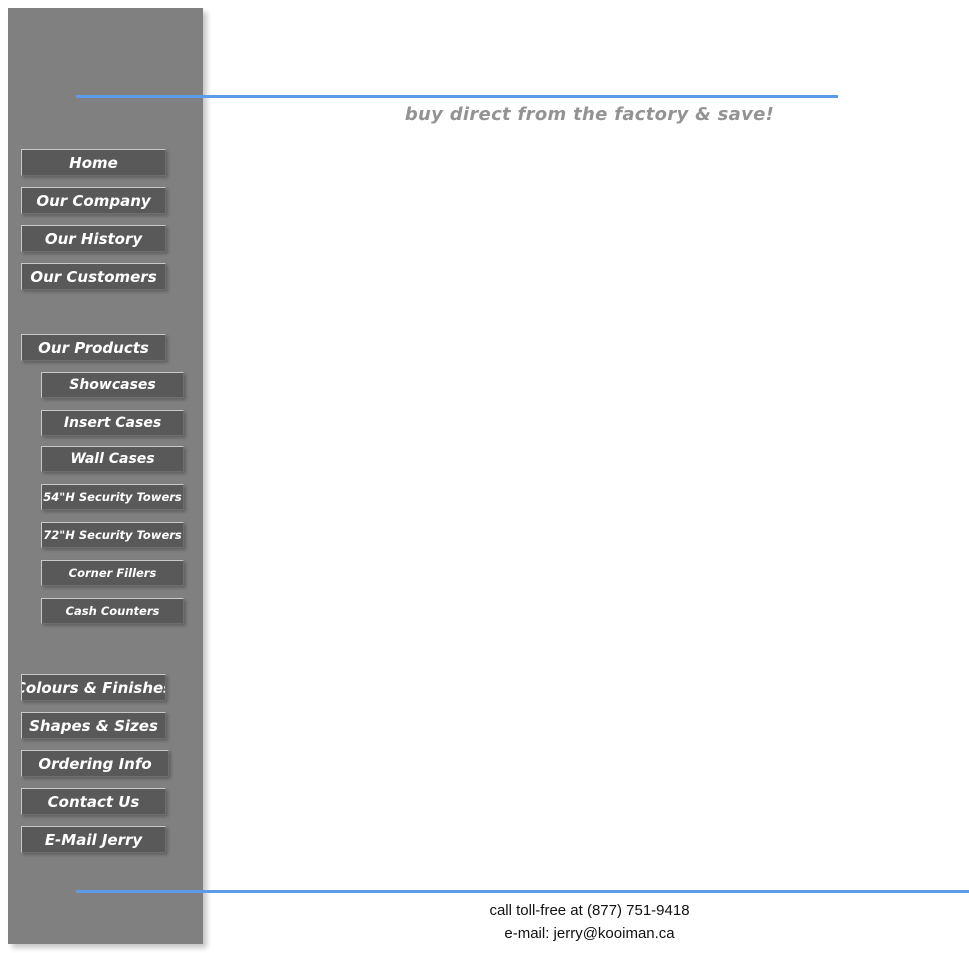 The height and width of the screenshot is (953, 969). I want to click on nav-button-label: Shapes & Sizes, so click(93, 725).